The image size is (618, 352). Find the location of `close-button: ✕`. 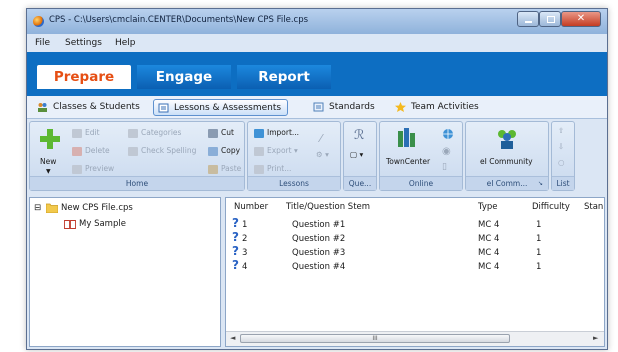

close-button: ✕ is located at coordinates (581, 19).